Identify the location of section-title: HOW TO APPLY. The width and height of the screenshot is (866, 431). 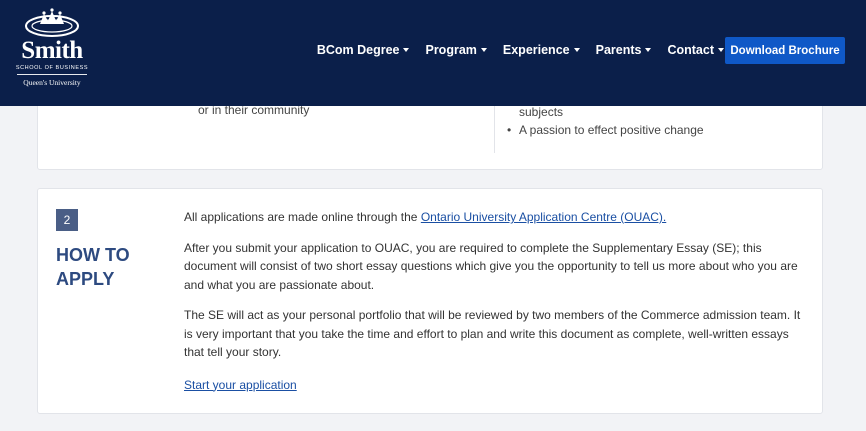
(93, 267).